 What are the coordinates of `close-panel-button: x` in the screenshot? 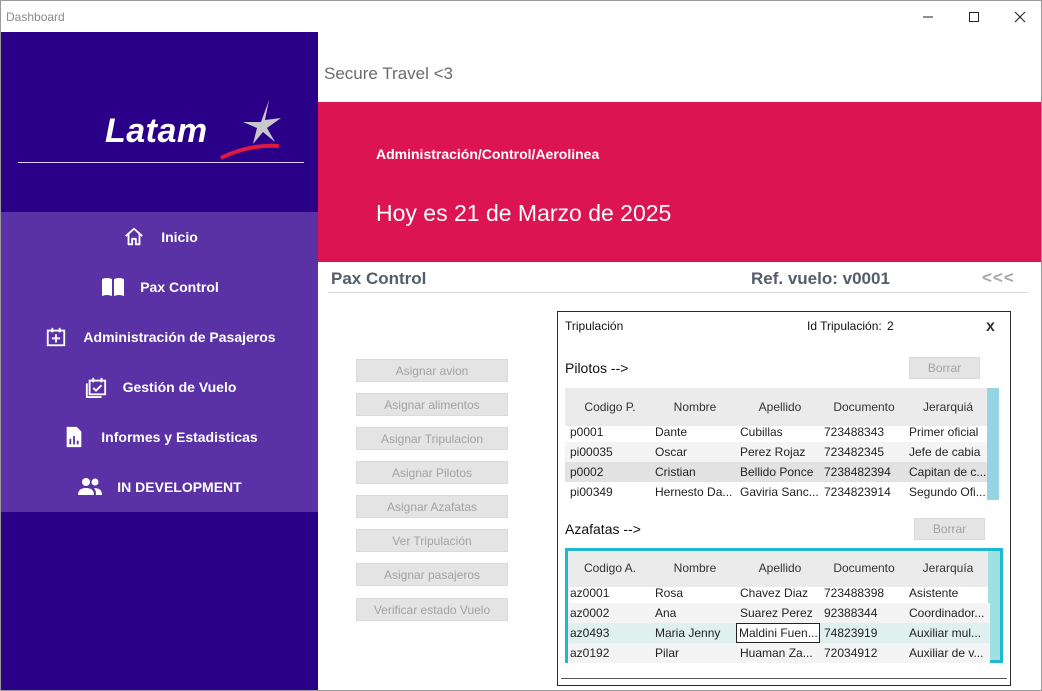 It's located at (990, 327).